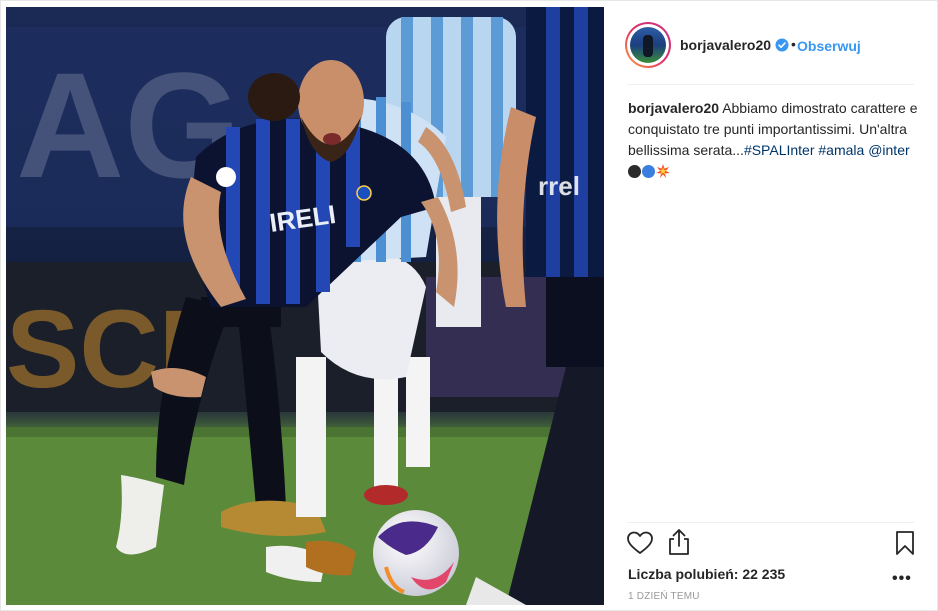  What do you see at coordinates (664, 596) in the screenshot?
I see `post-timestamp: 1 DZIEŃ TEMU` at bounding box center [664, 596].